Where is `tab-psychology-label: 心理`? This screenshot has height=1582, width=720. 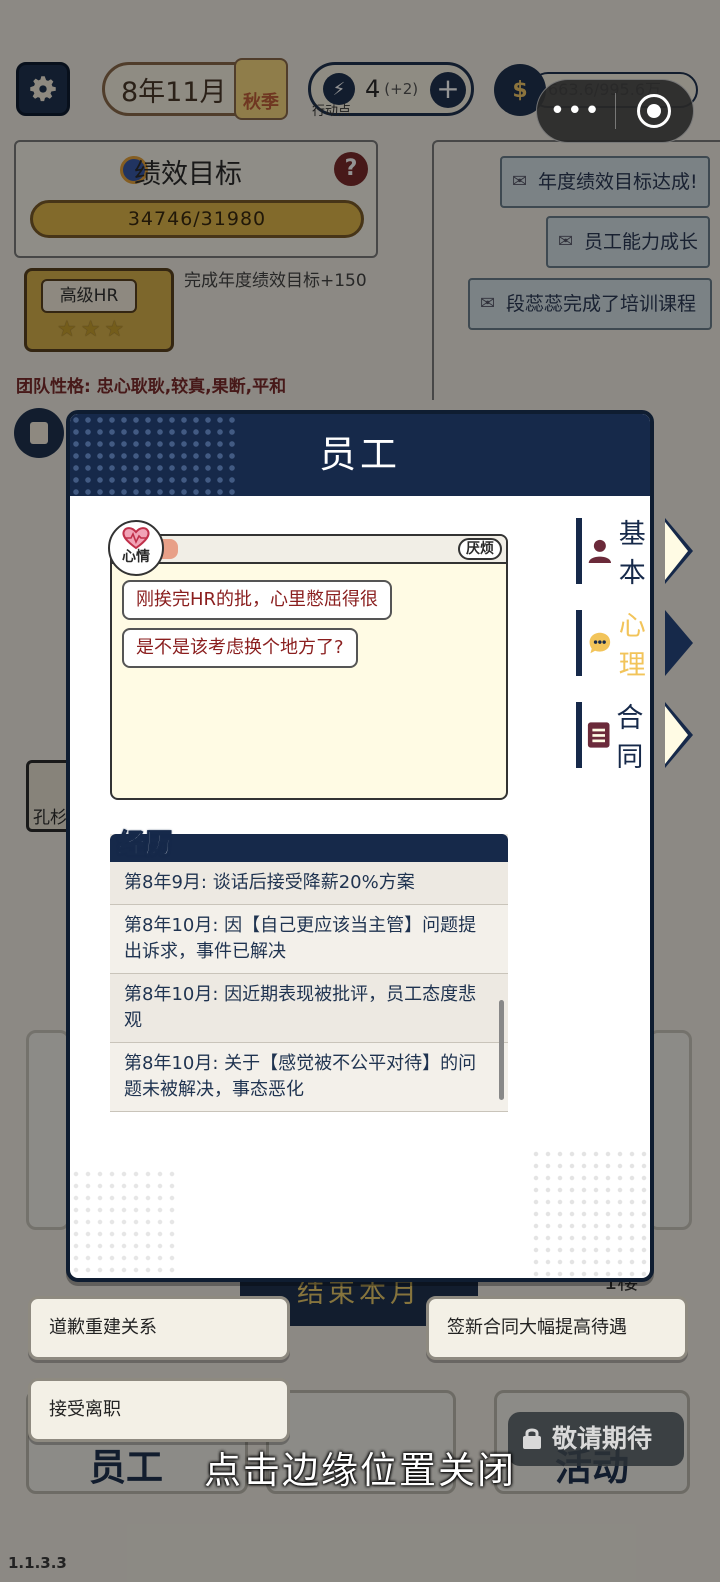 tab-psychology-label: 心理 is located at coordinates (632, 646).